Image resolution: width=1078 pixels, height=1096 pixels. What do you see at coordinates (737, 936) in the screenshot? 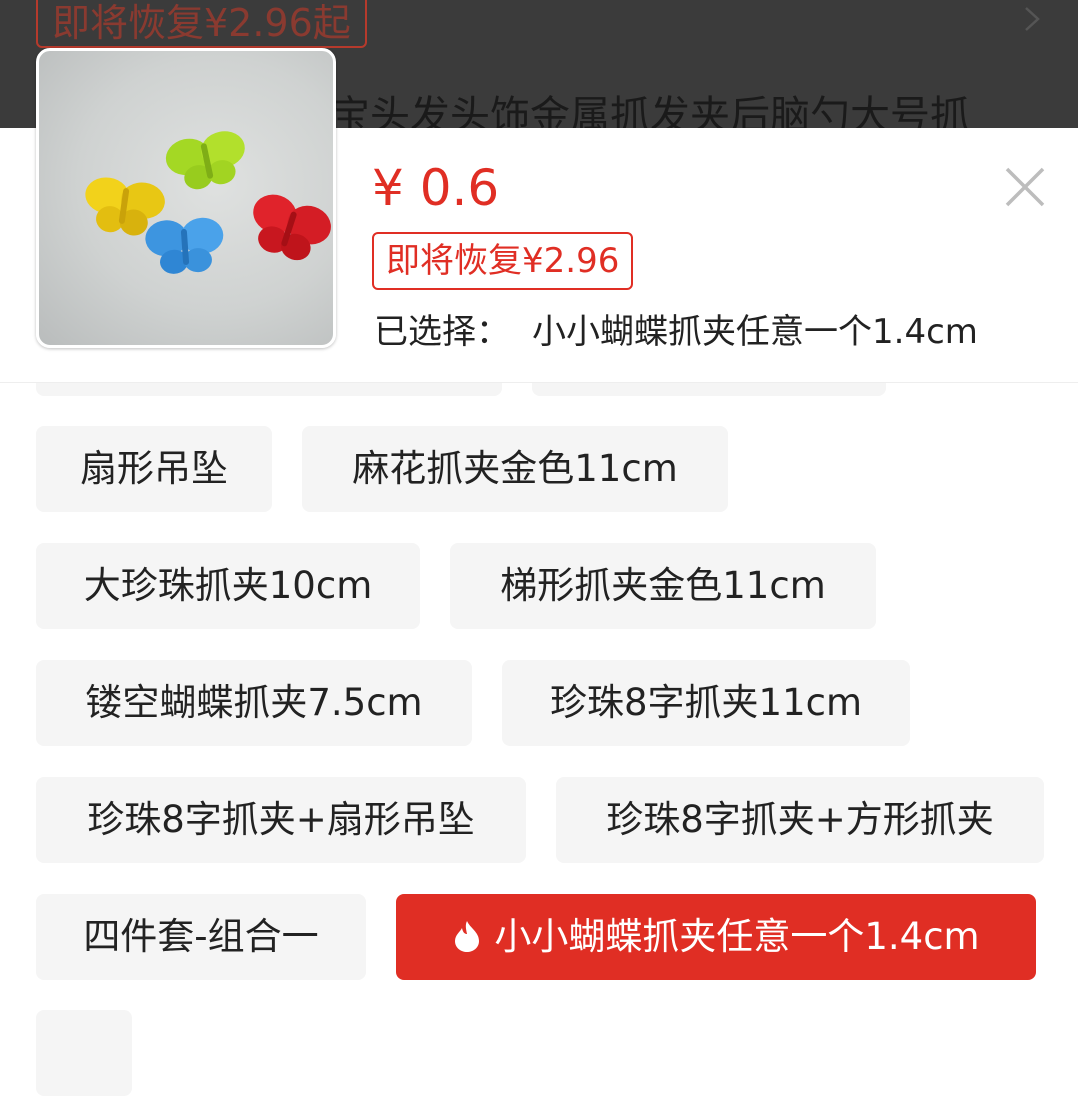
I see `option-label: 小小蝴蝶抓夹任意一个1.4cm` at bounding box center [737, 936].